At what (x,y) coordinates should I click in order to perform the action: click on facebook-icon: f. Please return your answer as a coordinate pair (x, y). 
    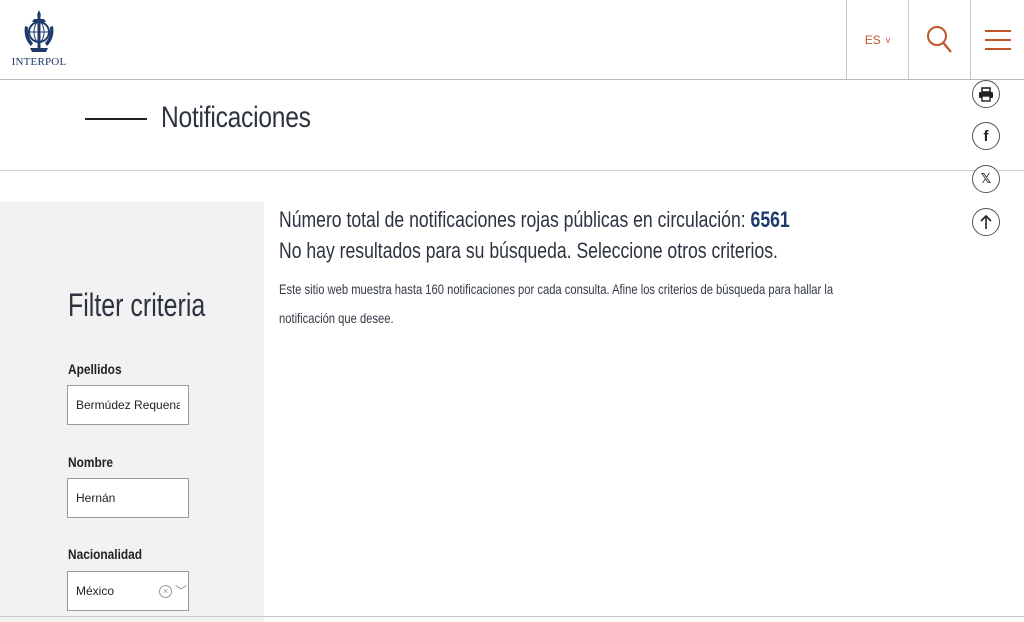
    Looking at the image, I should click on (986, 136).